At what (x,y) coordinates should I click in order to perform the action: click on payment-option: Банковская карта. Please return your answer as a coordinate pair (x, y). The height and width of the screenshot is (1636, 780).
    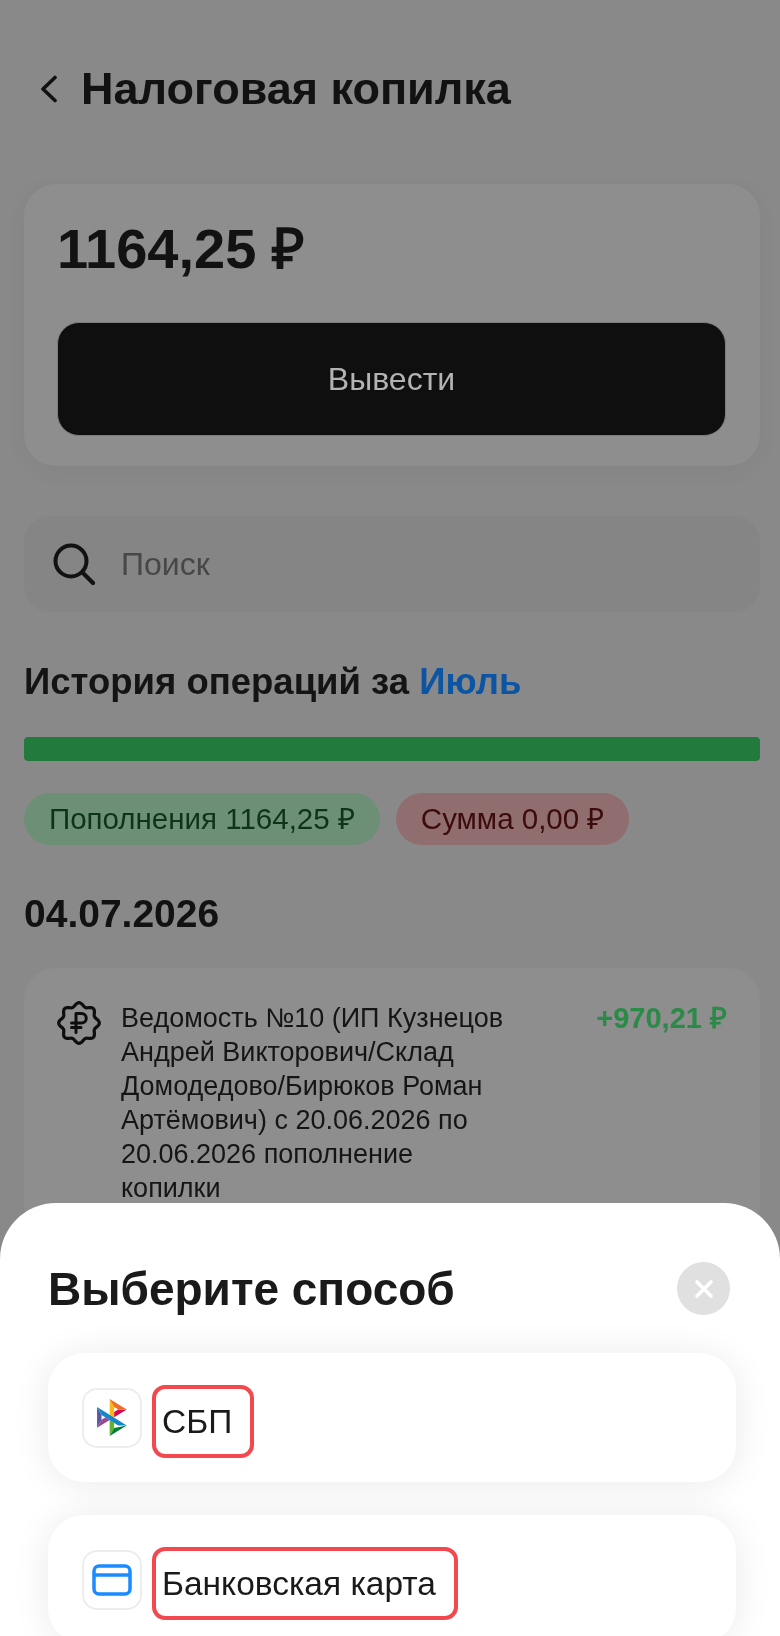
    Looking at the image, I should click on (392, 1575).